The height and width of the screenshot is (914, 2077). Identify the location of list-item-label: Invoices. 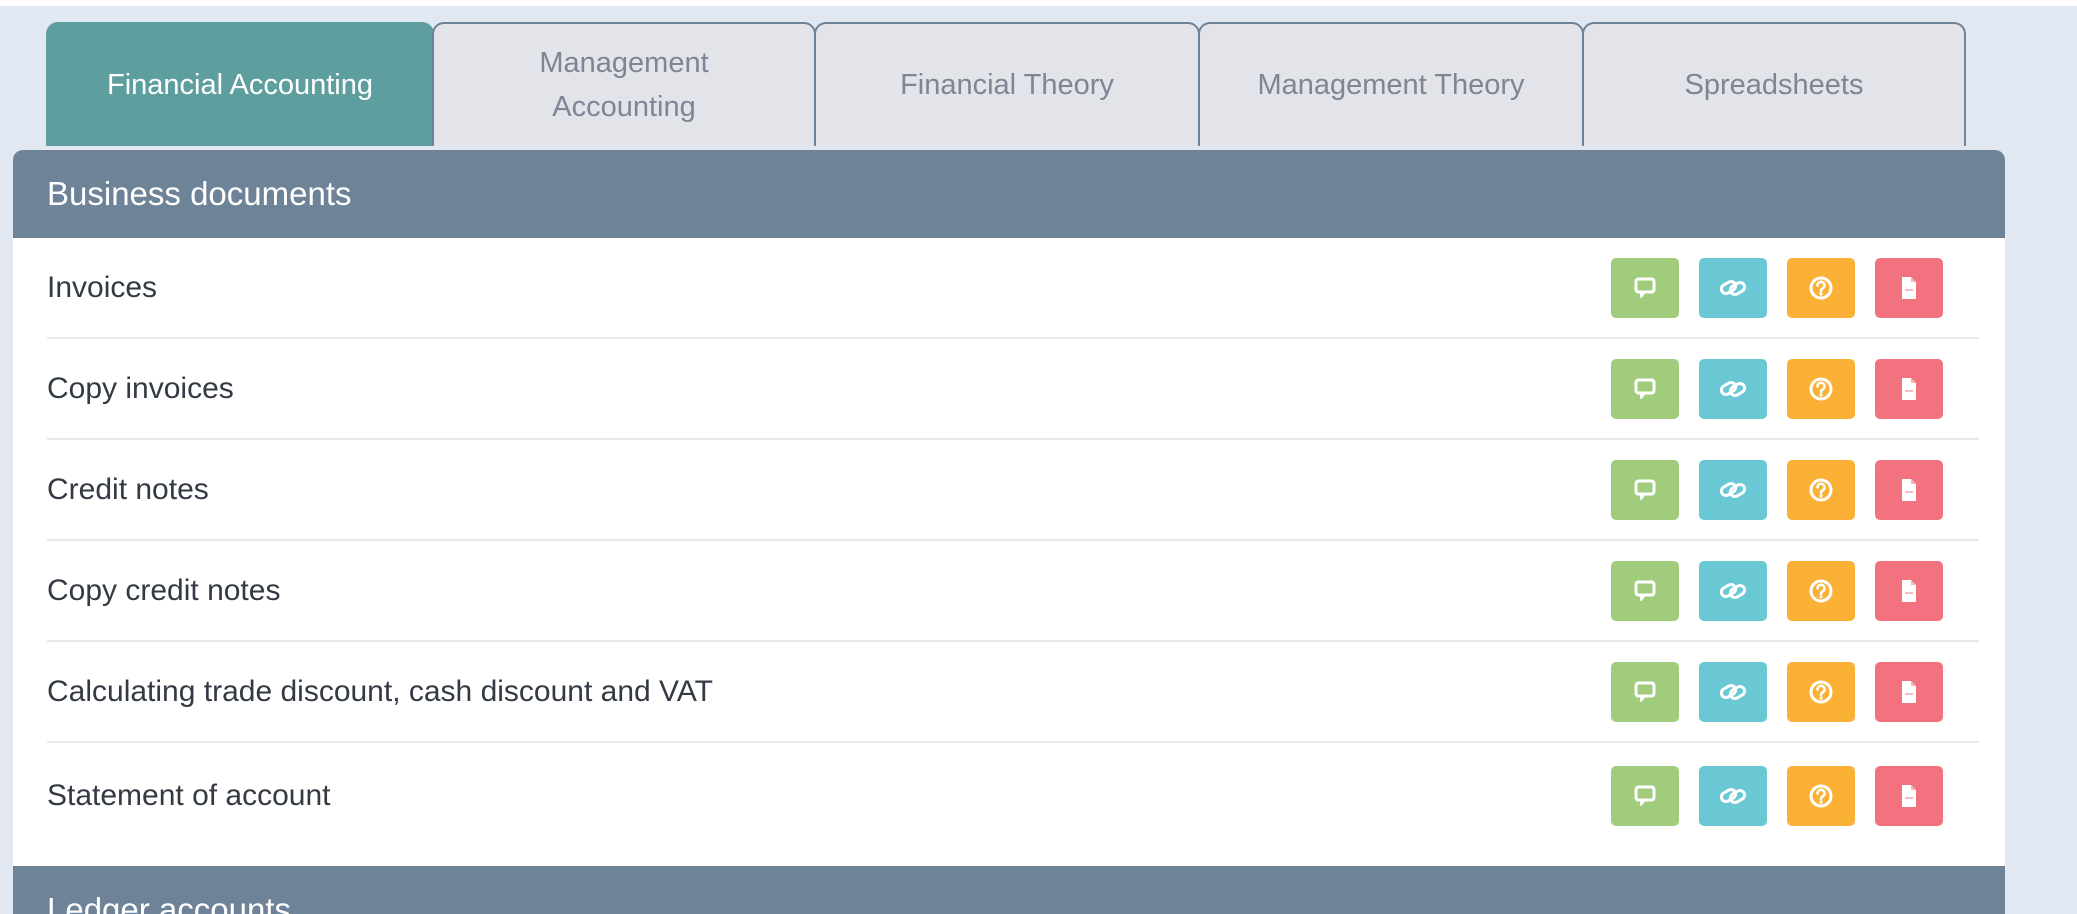
(829, 288).